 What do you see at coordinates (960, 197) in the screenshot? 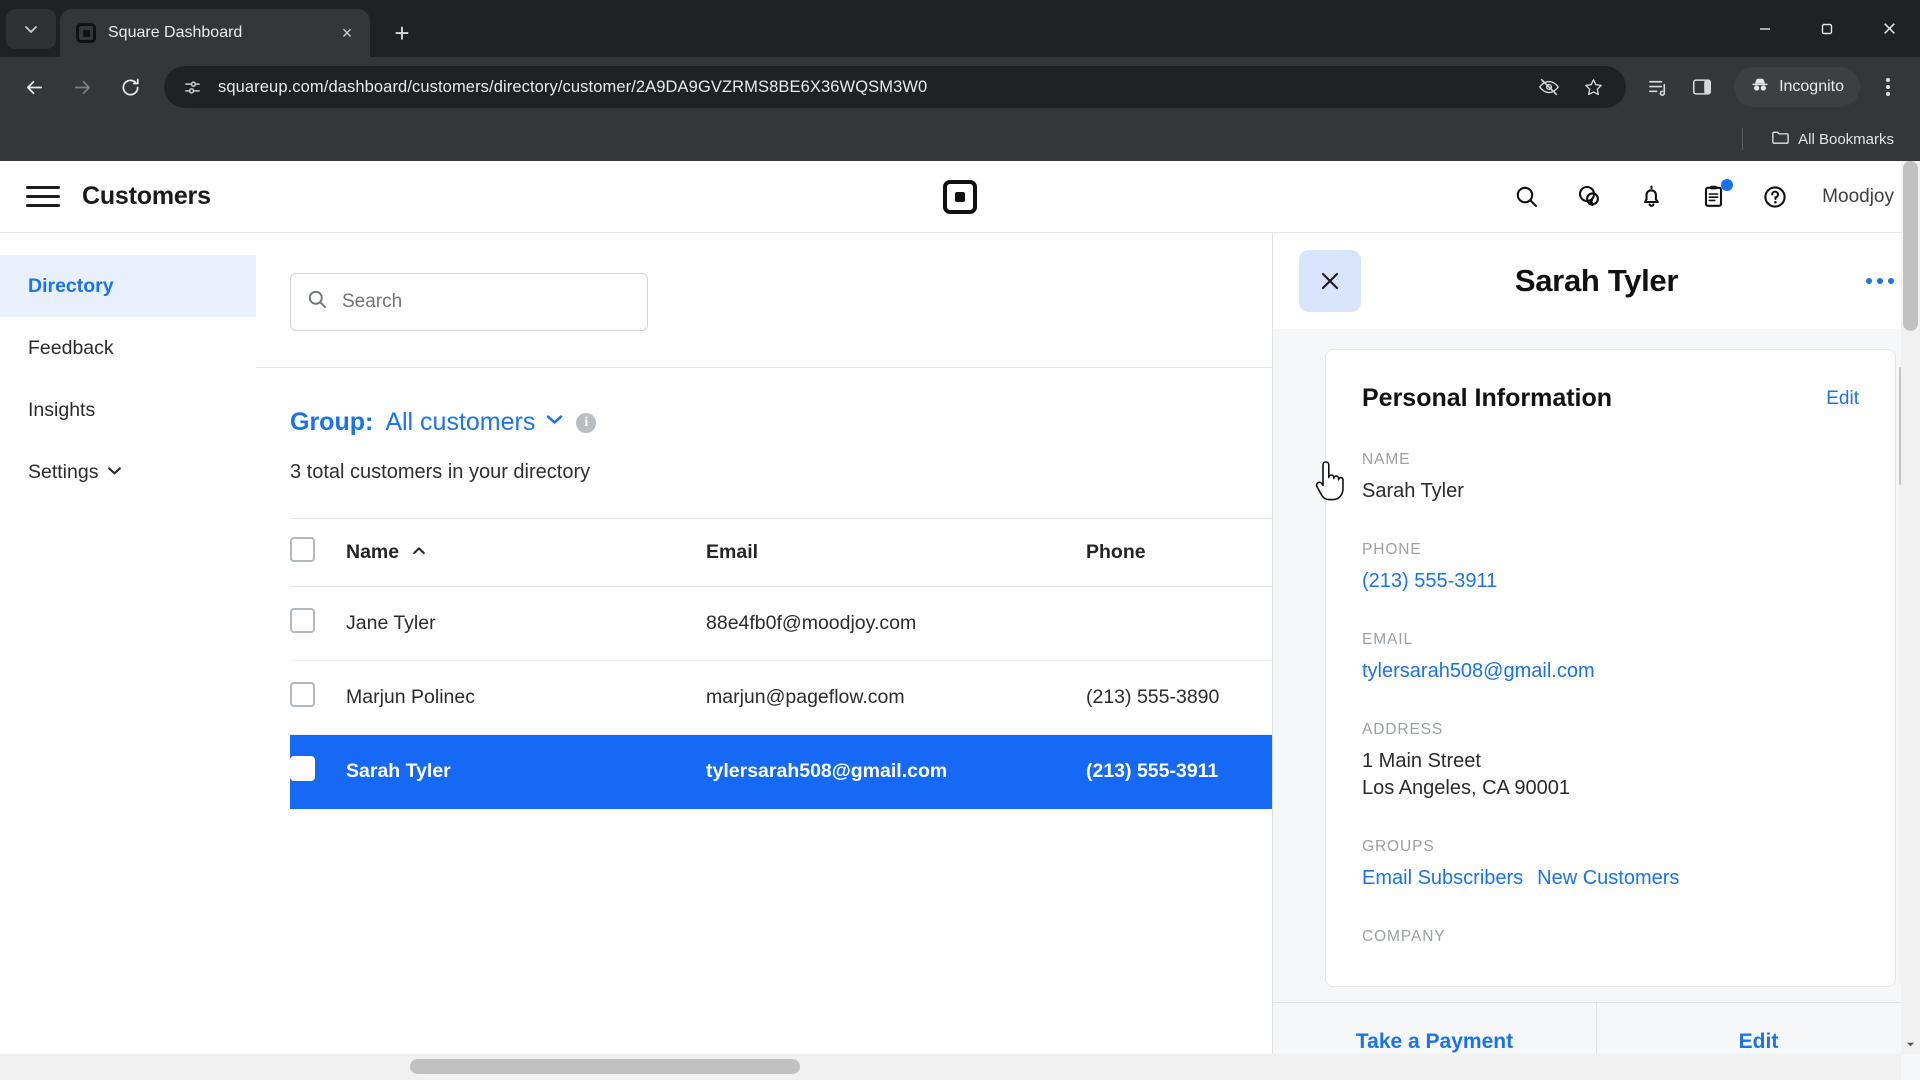
I see `app-header: Customers Moodjoy` at bounding box center [960, 197].